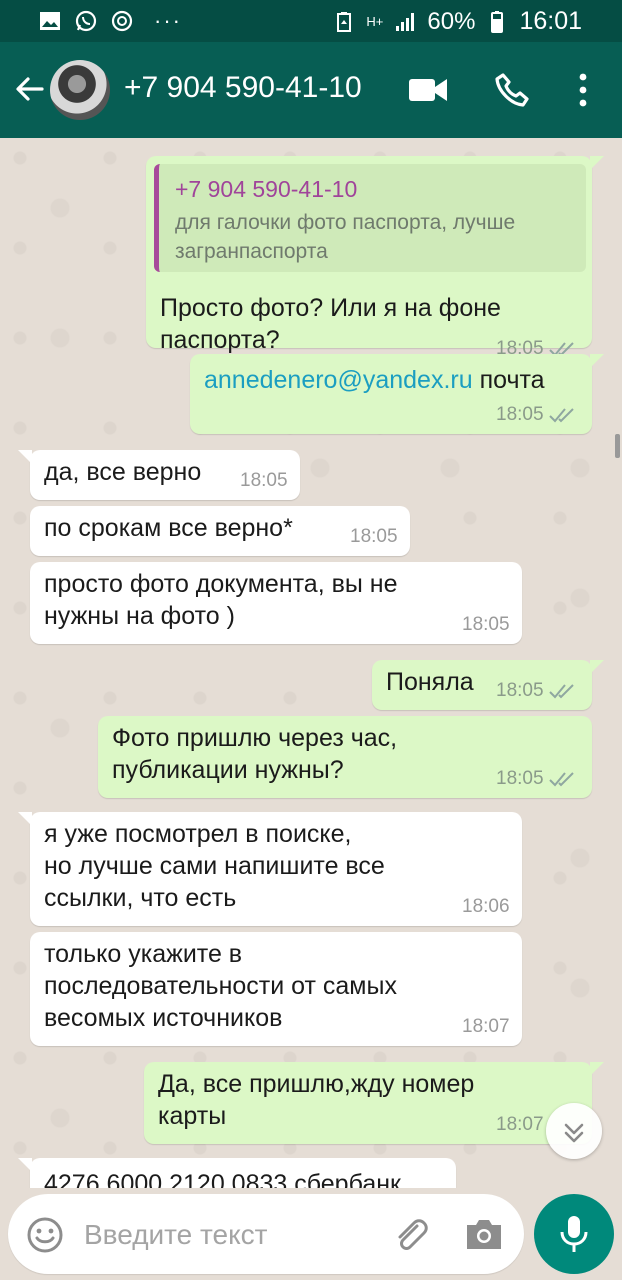  I want to click on status-time: 16:01, so click(550, 21).